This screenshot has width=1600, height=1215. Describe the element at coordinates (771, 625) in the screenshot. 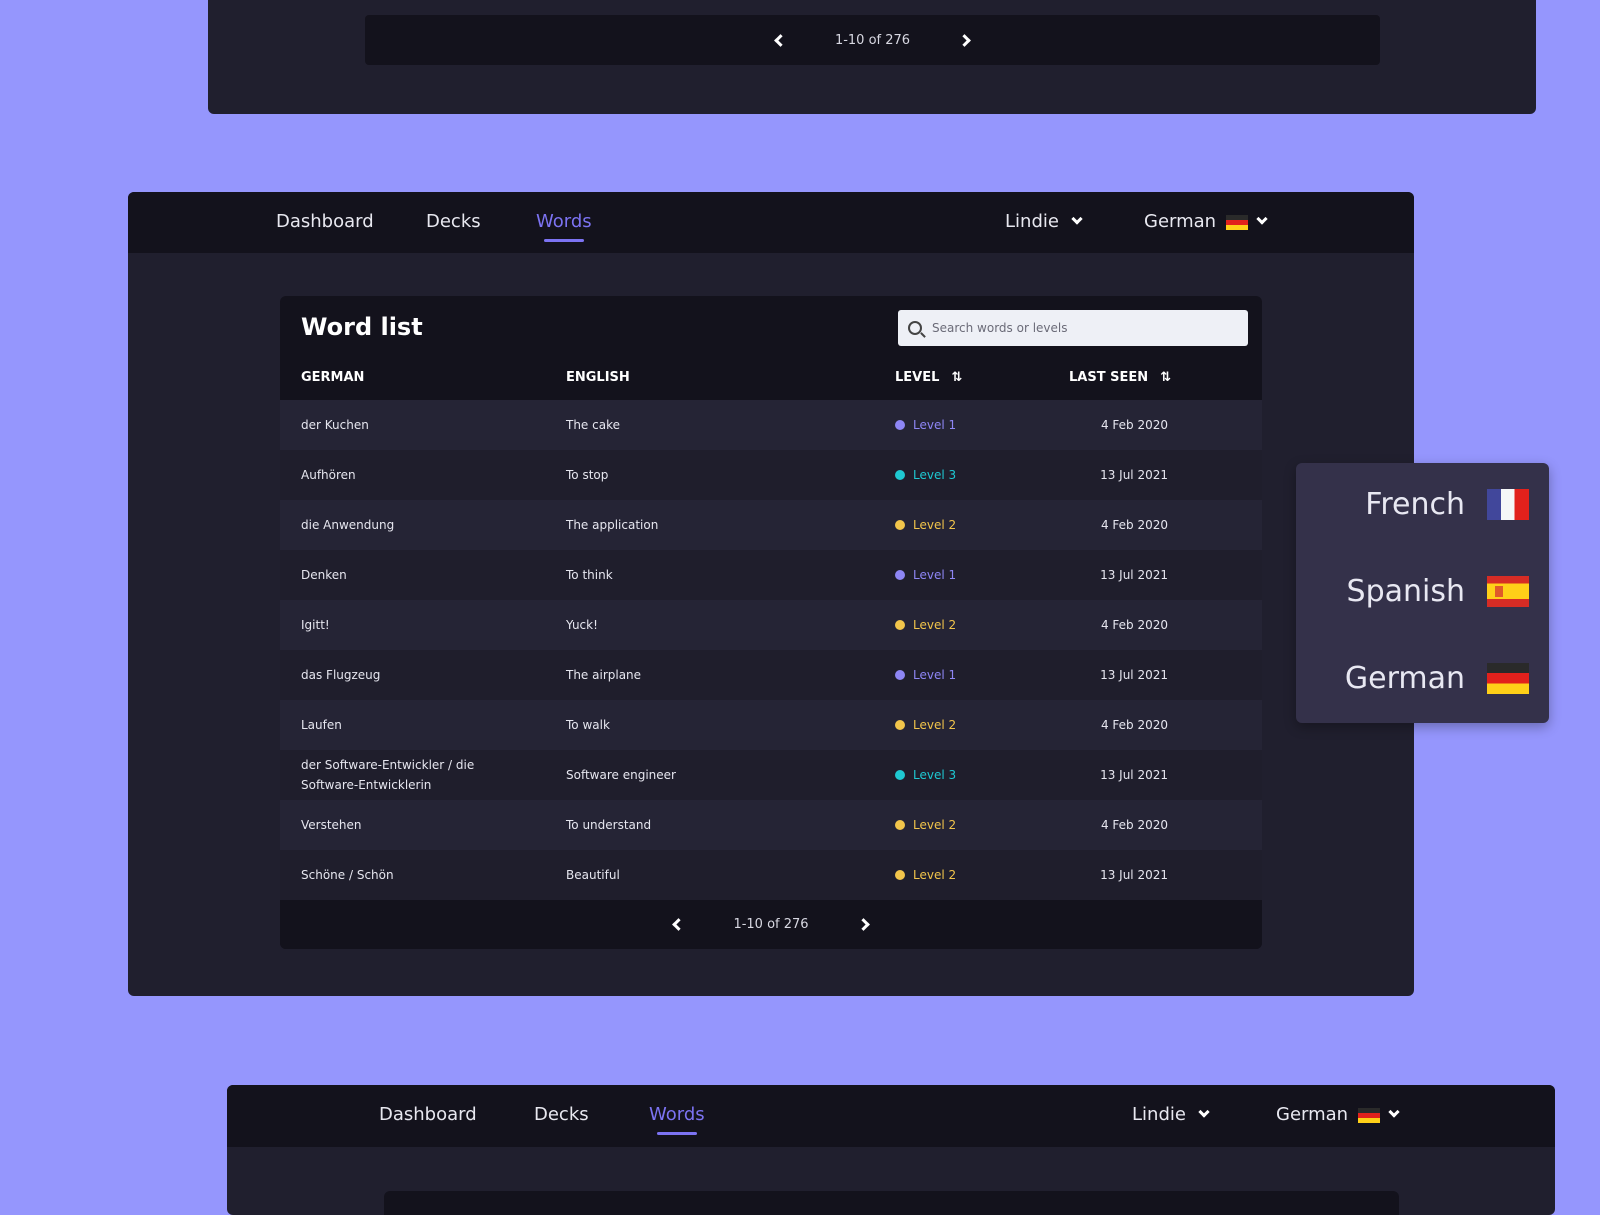

I see `table-row: Igitt! Yuck! Level 2 4 Feb 2020` at that location.